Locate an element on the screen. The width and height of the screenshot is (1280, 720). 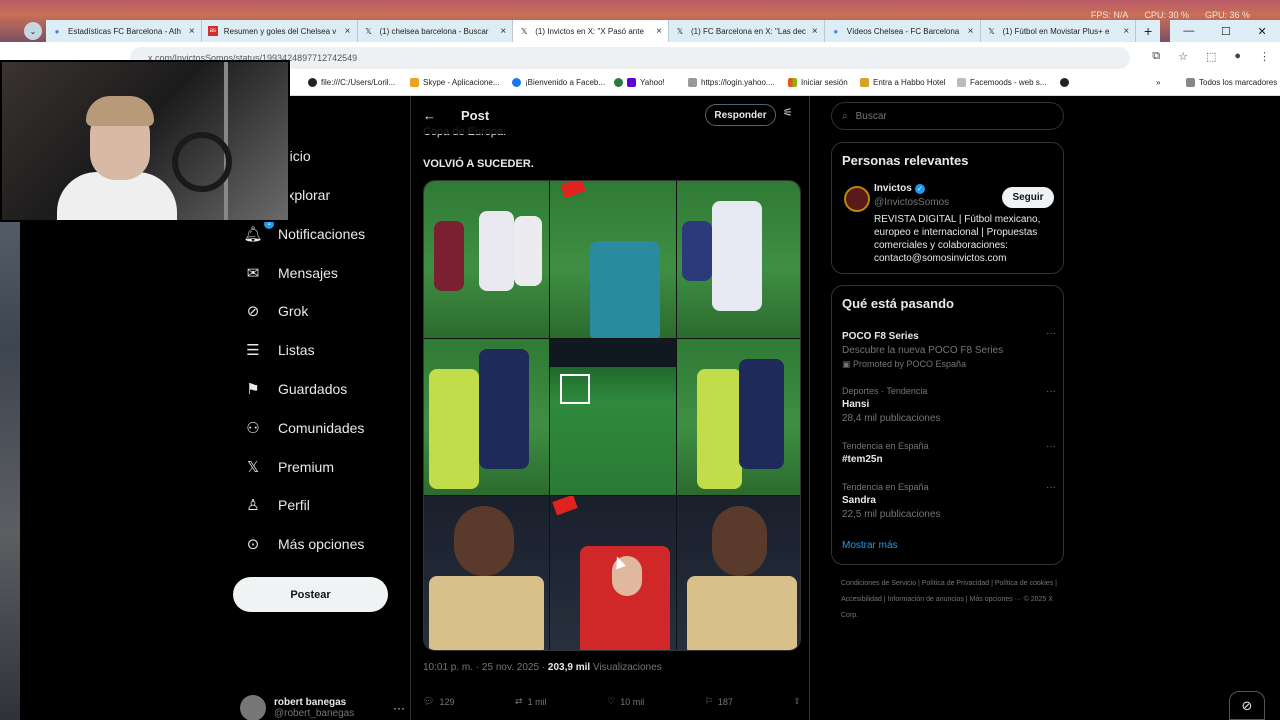
bookmarks-overflow-icon: » is located at coordinates (1158, 82).